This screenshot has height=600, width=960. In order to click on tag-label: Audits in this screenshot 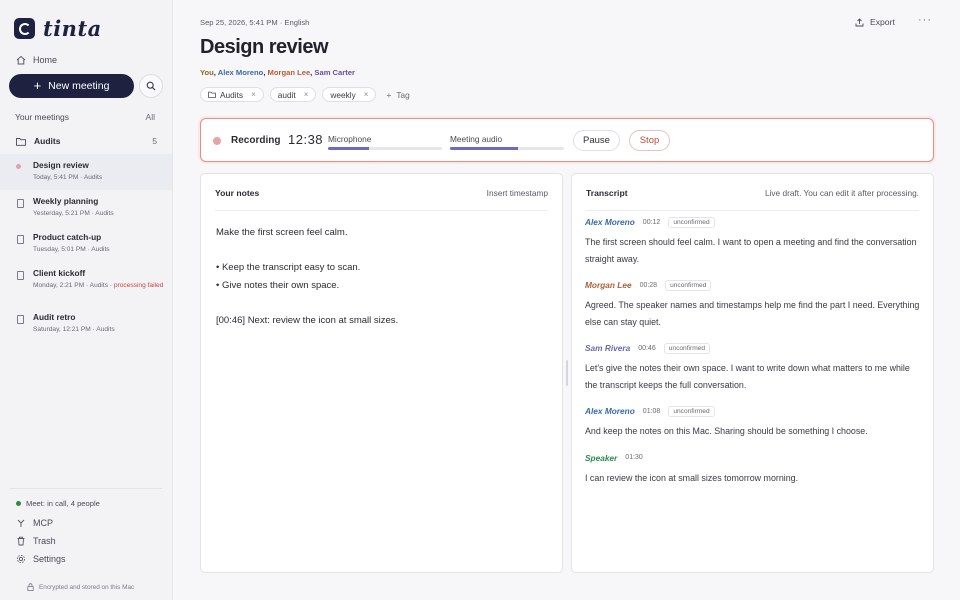, I will do `click(232, 94)`.